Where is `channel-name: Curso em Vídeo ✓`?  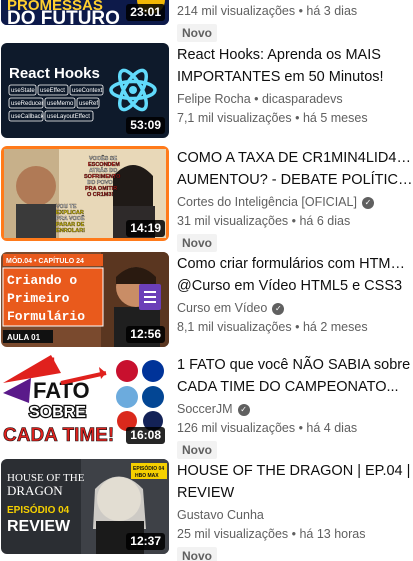 channel-name: Curso em Vídeo ✓ is located at coordinates (295, 308).